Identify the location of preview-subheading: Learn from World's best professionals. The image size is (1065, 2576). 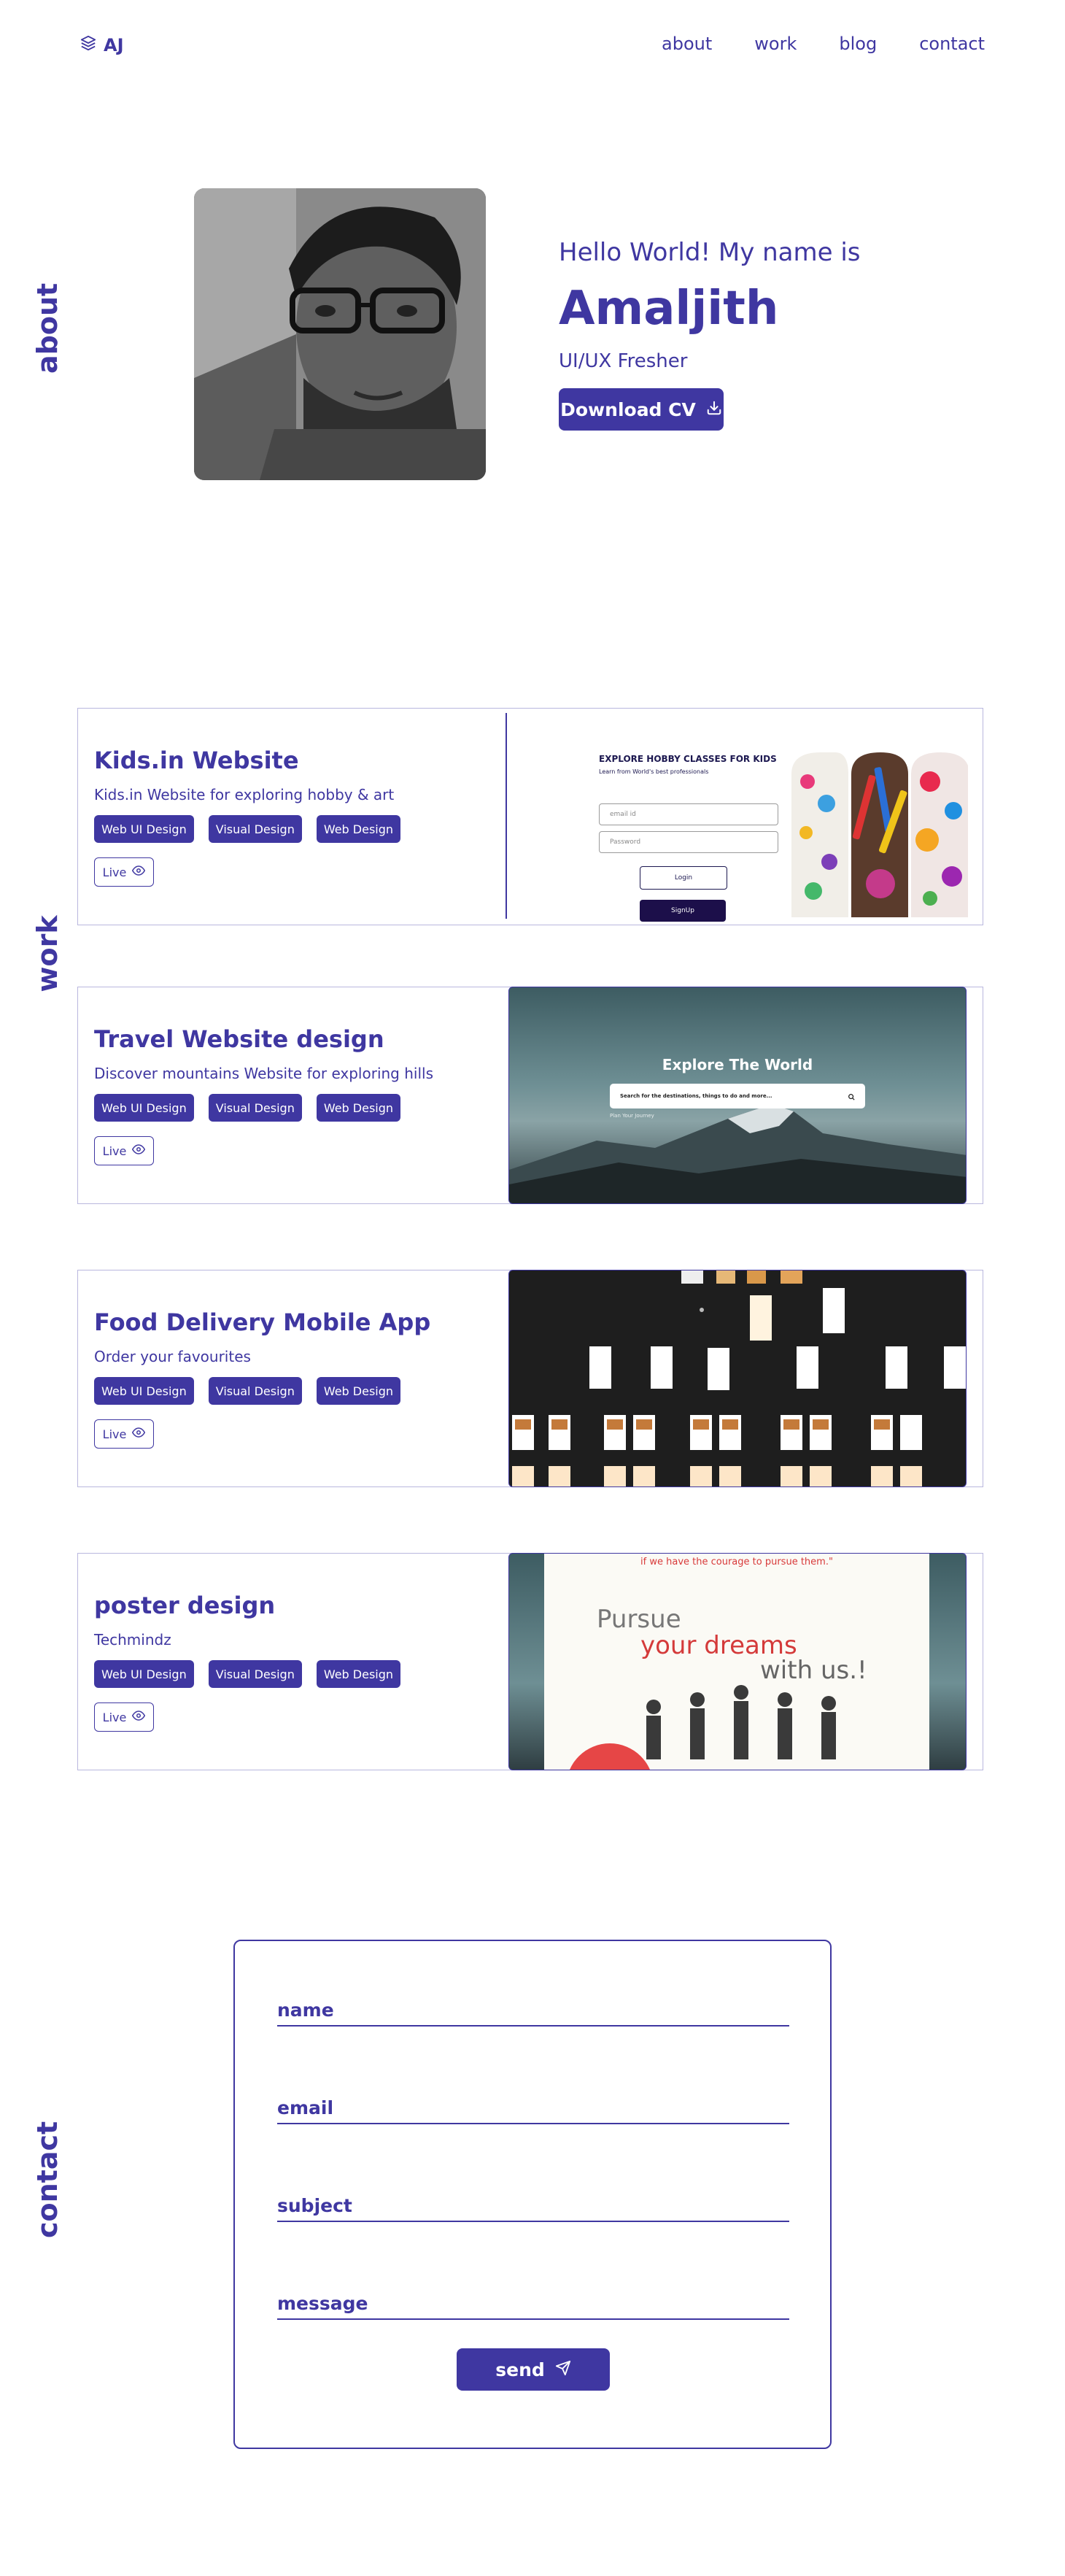
(654, 771).